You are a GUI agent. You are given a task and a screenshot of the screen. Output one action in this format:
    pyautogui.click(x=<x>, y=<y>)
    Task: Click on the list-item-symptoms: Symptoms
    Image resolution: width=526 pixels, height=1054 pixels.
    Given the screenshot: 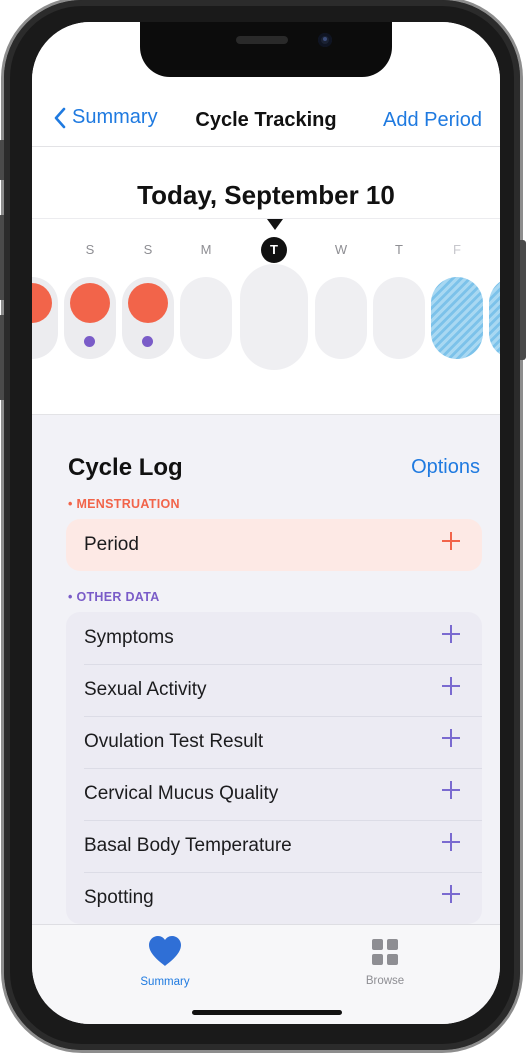 What is the action you would take?
    pyautogui.click(x=274, y=638)
    